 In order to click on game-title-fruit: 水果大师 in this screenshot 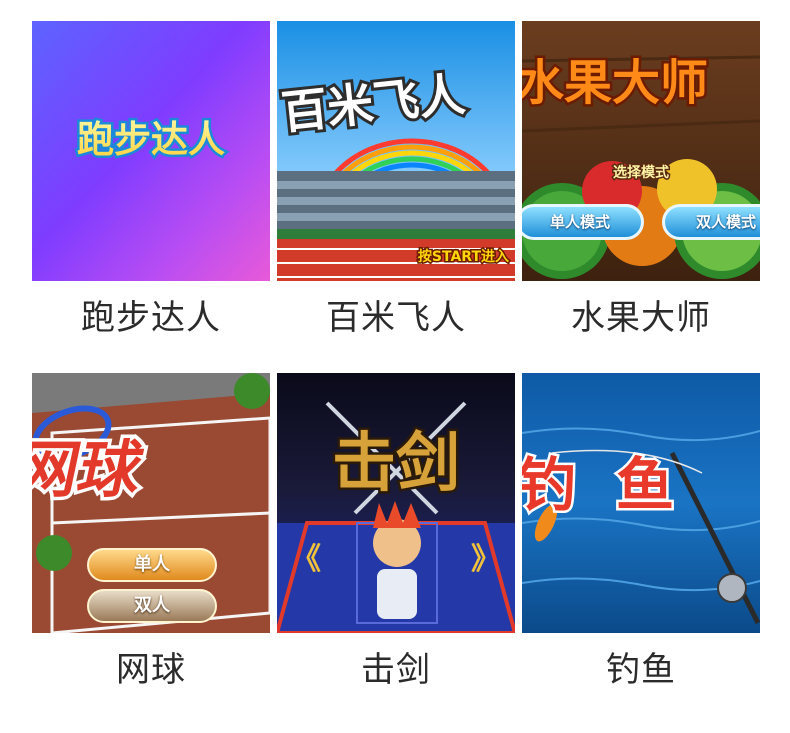, I will do `click(641, 318)`.